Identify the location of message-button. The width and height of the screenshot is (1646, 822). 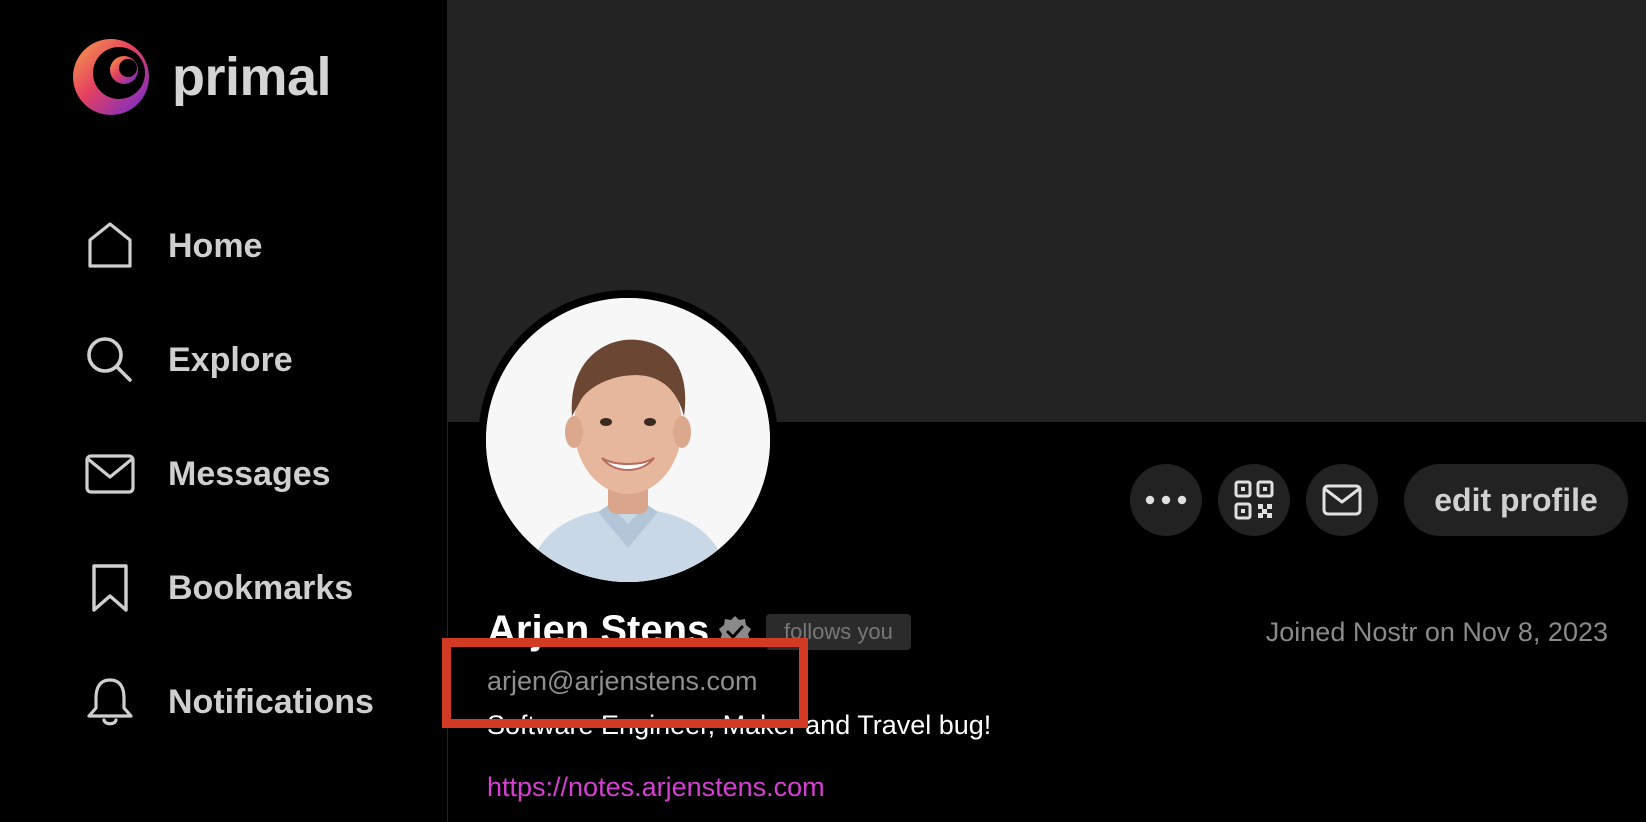
(1342, 500).